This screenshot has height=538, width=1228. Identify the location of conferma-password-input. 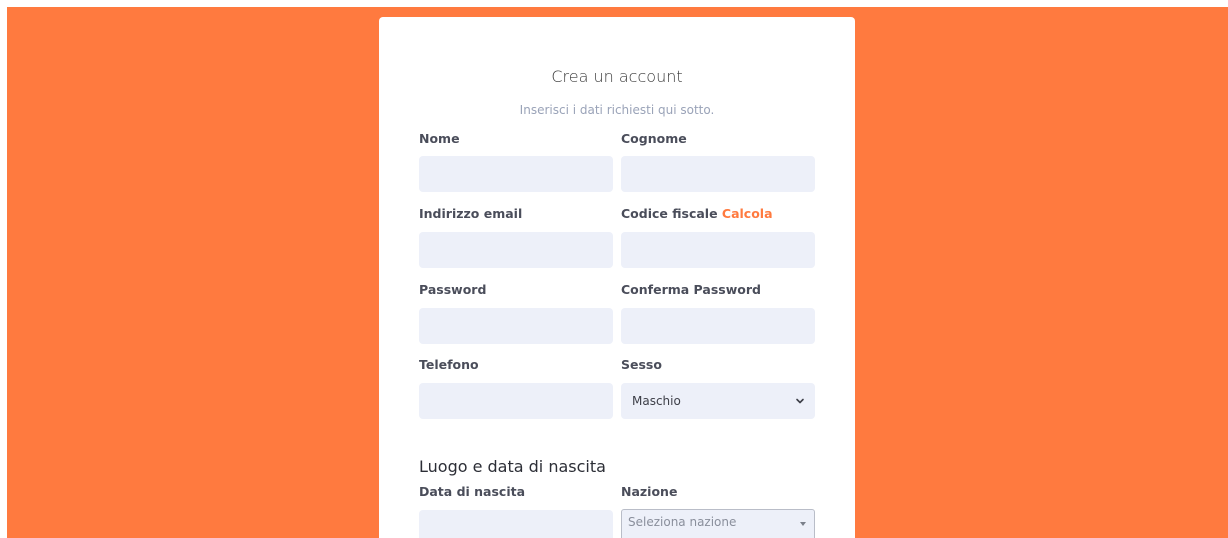
(718, 326).